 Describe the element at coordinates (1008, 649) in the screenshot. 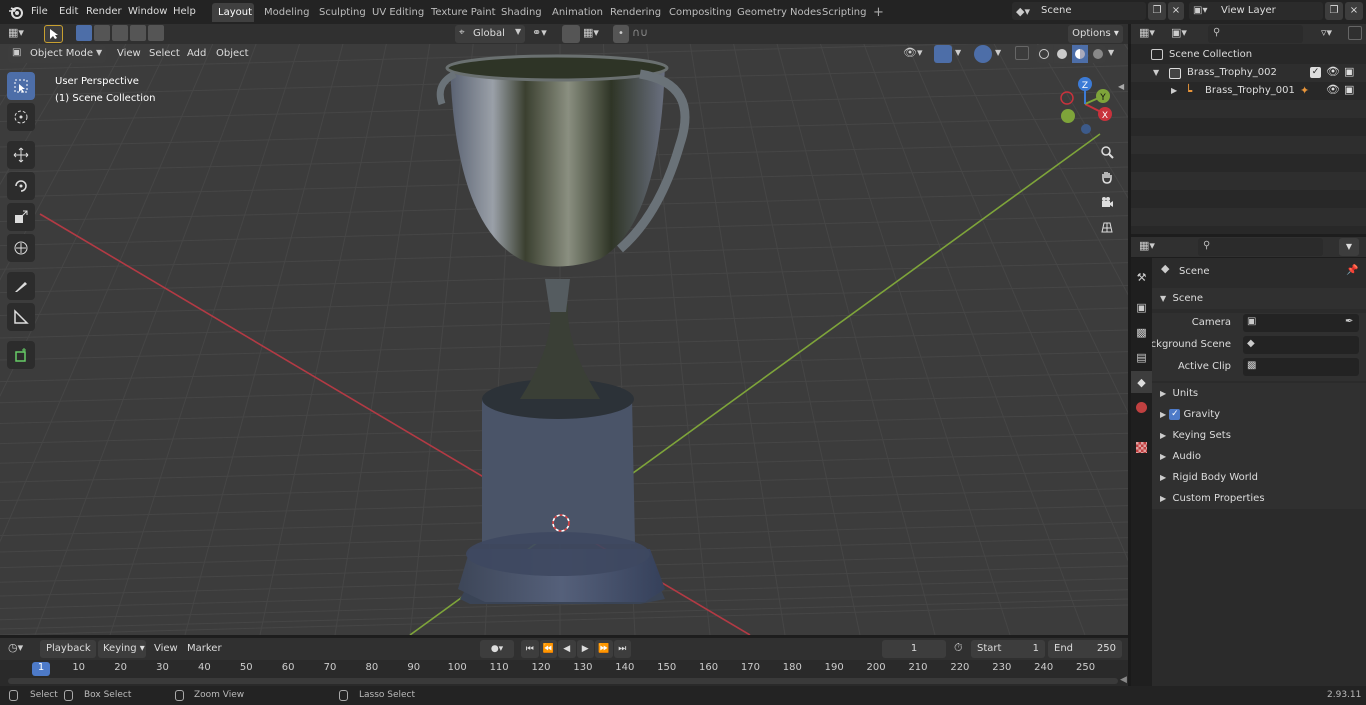

I see `start-frame-field: Start 1` at that location.